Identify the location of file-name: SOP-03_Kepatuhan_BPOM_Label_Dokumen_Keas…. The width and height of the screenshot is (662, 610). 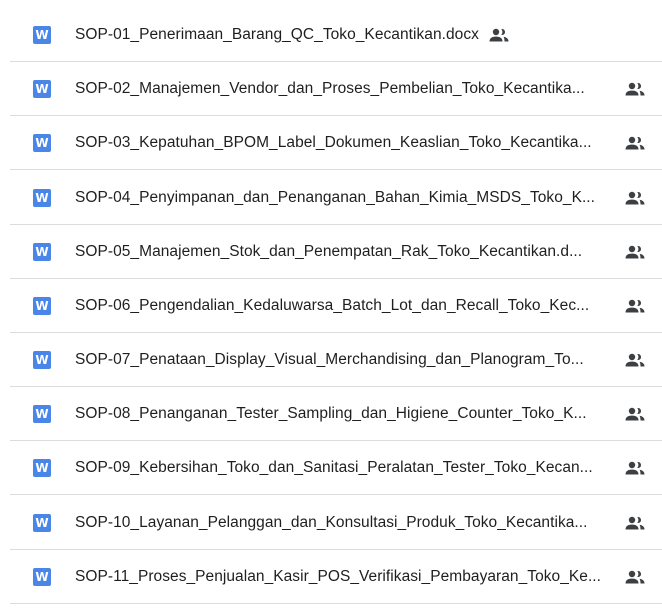
(333, 142).